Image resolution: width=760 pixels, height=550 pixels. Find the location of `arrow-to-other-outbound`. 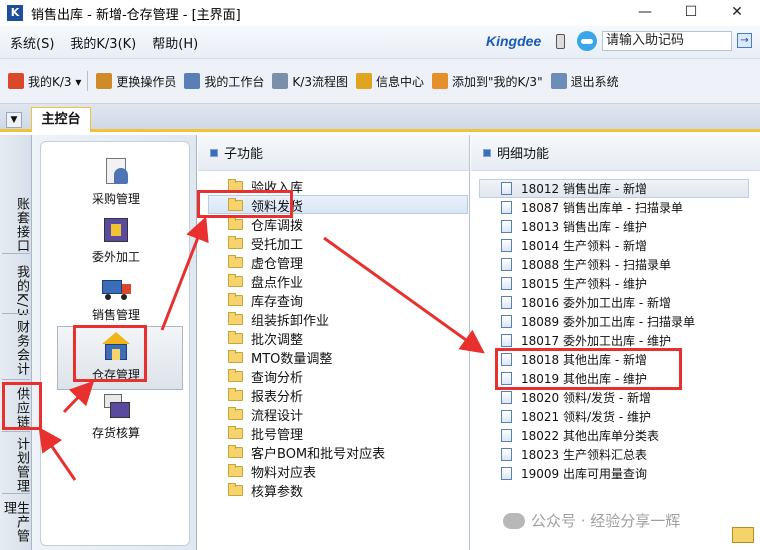

arrow-to-other-outbound is located at coordinates (404, 295).